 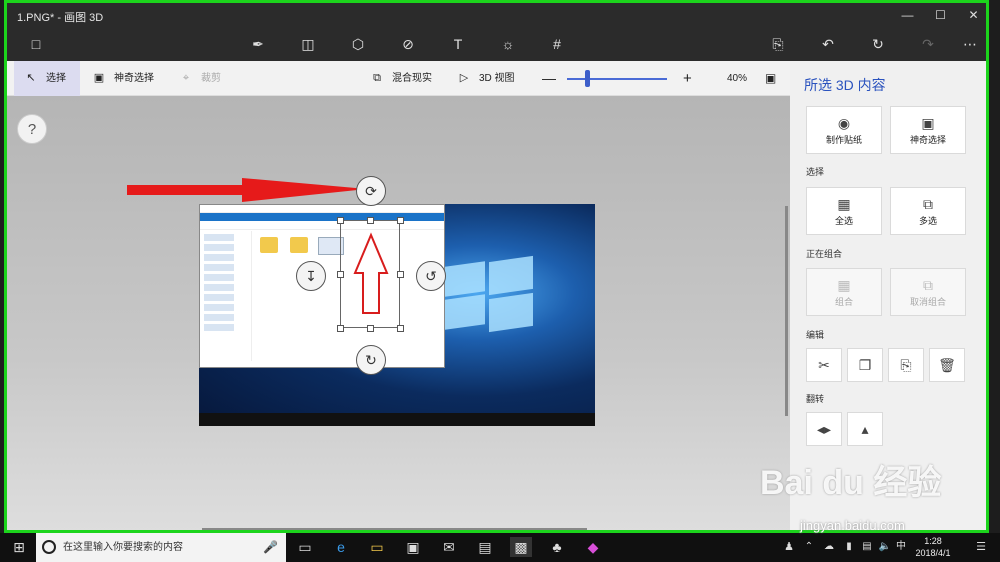 What do you see at coordinates (161, 547) in the screenshot?
I see `taskbar-search-box: 在这里输入你要搜索的内容 🎤` at bounding box center [161, 547].